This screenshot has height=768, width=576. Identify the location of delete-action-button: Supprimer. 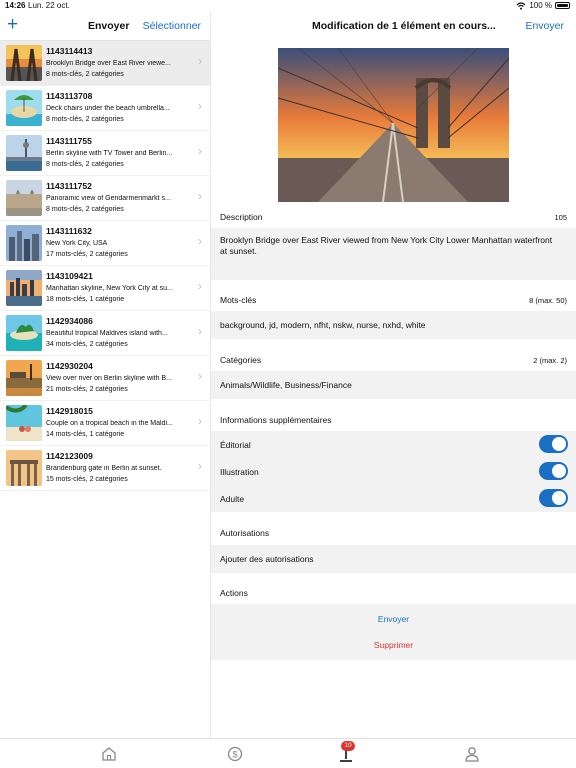
(393, 645).